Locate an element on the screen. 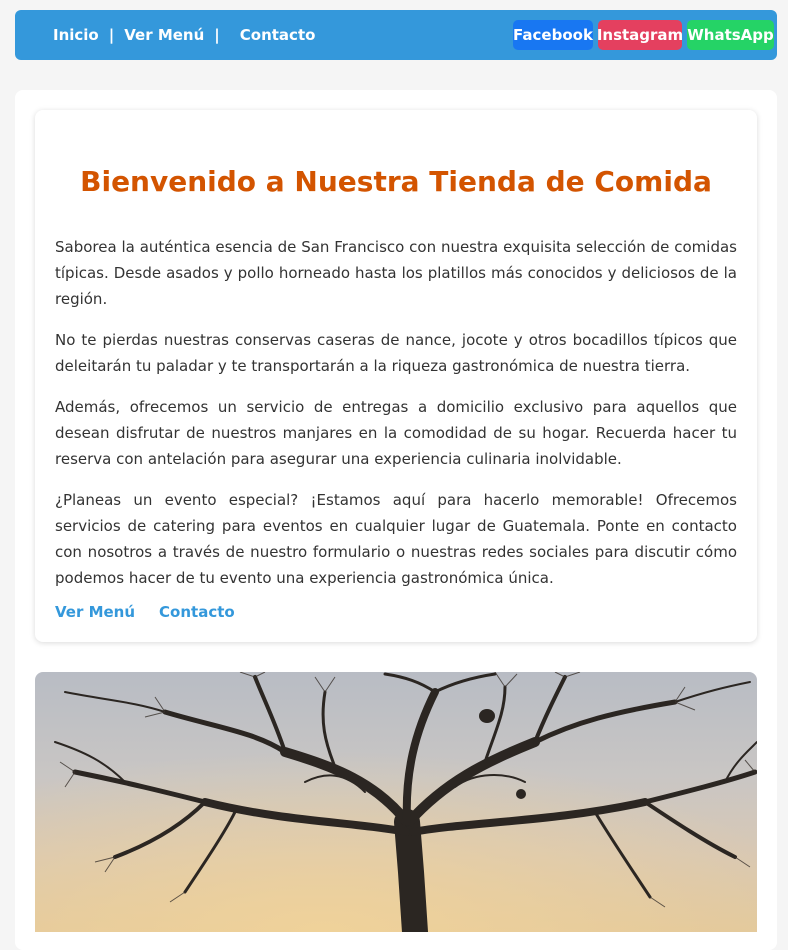 This screenshot has height=950, width=788. whatsapp-button: WhatsApp is located at coordinates (730, 35).